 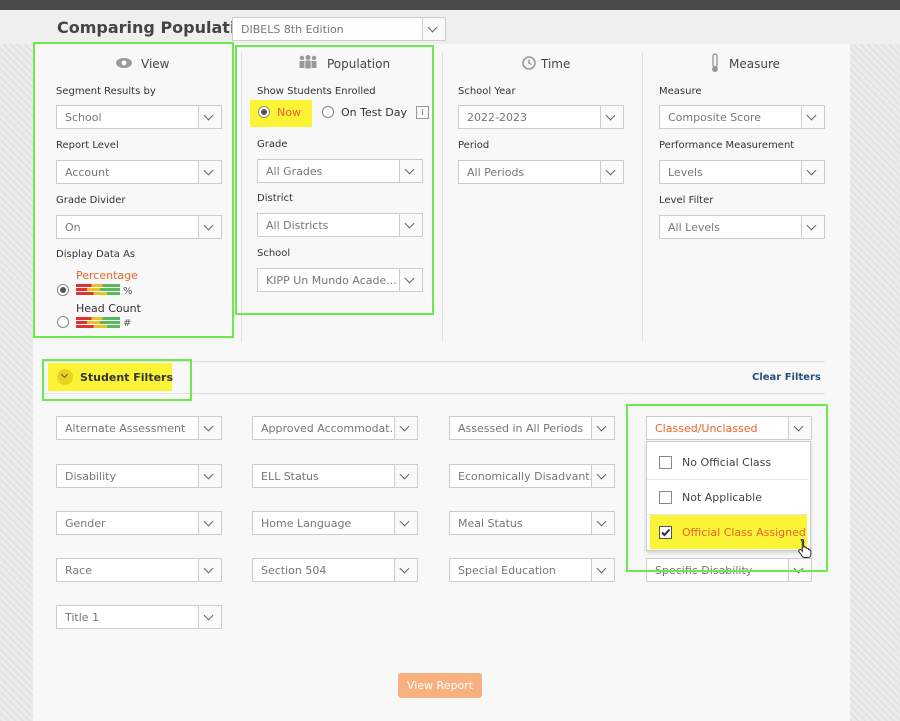 What do you see at coordinates (742, 172) in the screenshot?
I see `performance-select: Levels` at bounding box center [742, 172].